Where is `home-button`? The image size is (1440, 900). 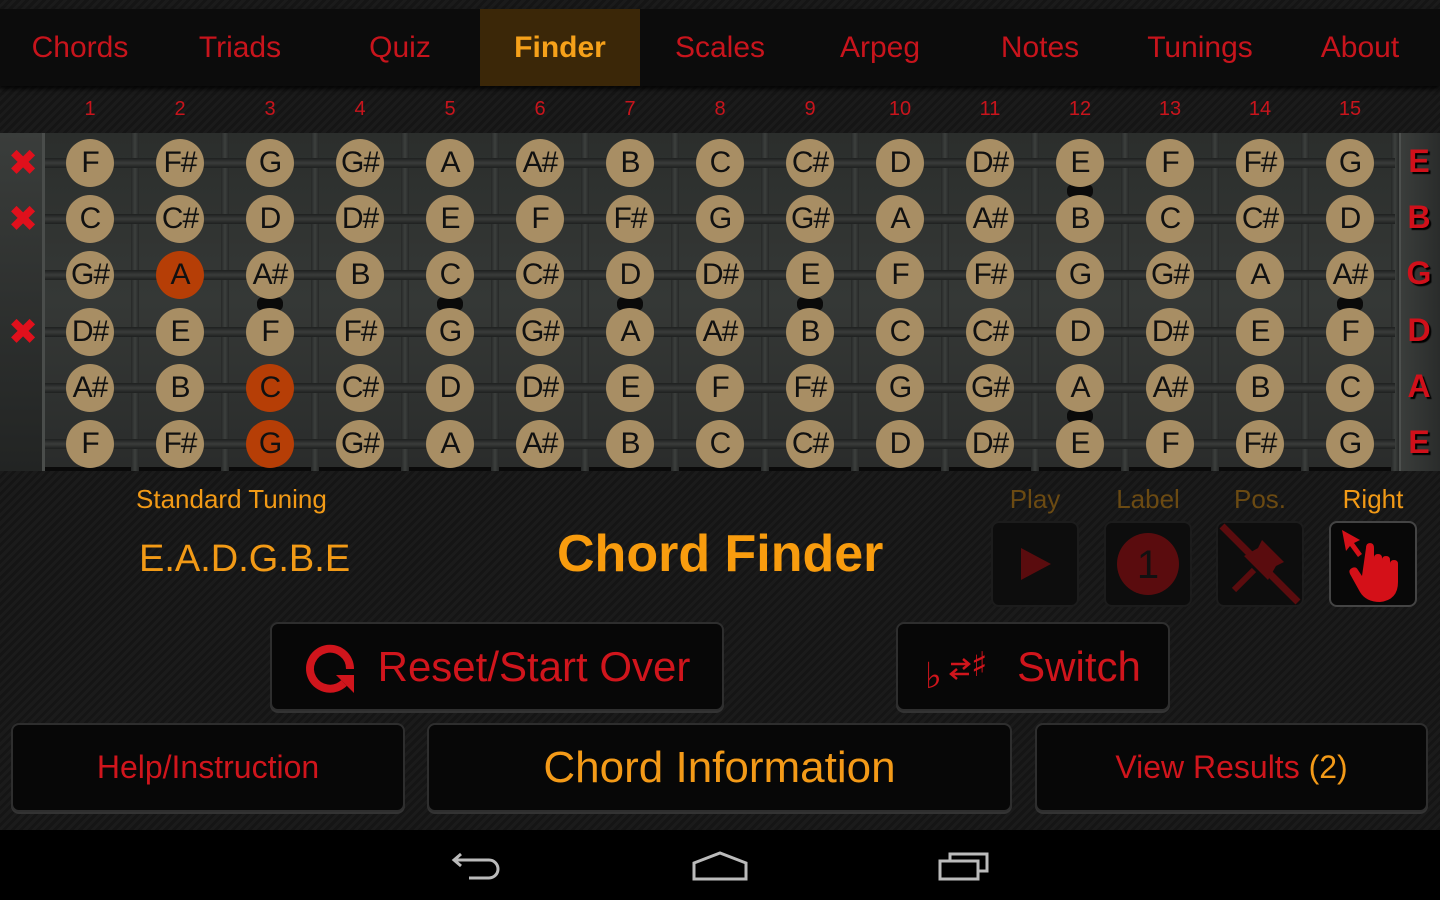
home-button is located at coordinates (720, 866).